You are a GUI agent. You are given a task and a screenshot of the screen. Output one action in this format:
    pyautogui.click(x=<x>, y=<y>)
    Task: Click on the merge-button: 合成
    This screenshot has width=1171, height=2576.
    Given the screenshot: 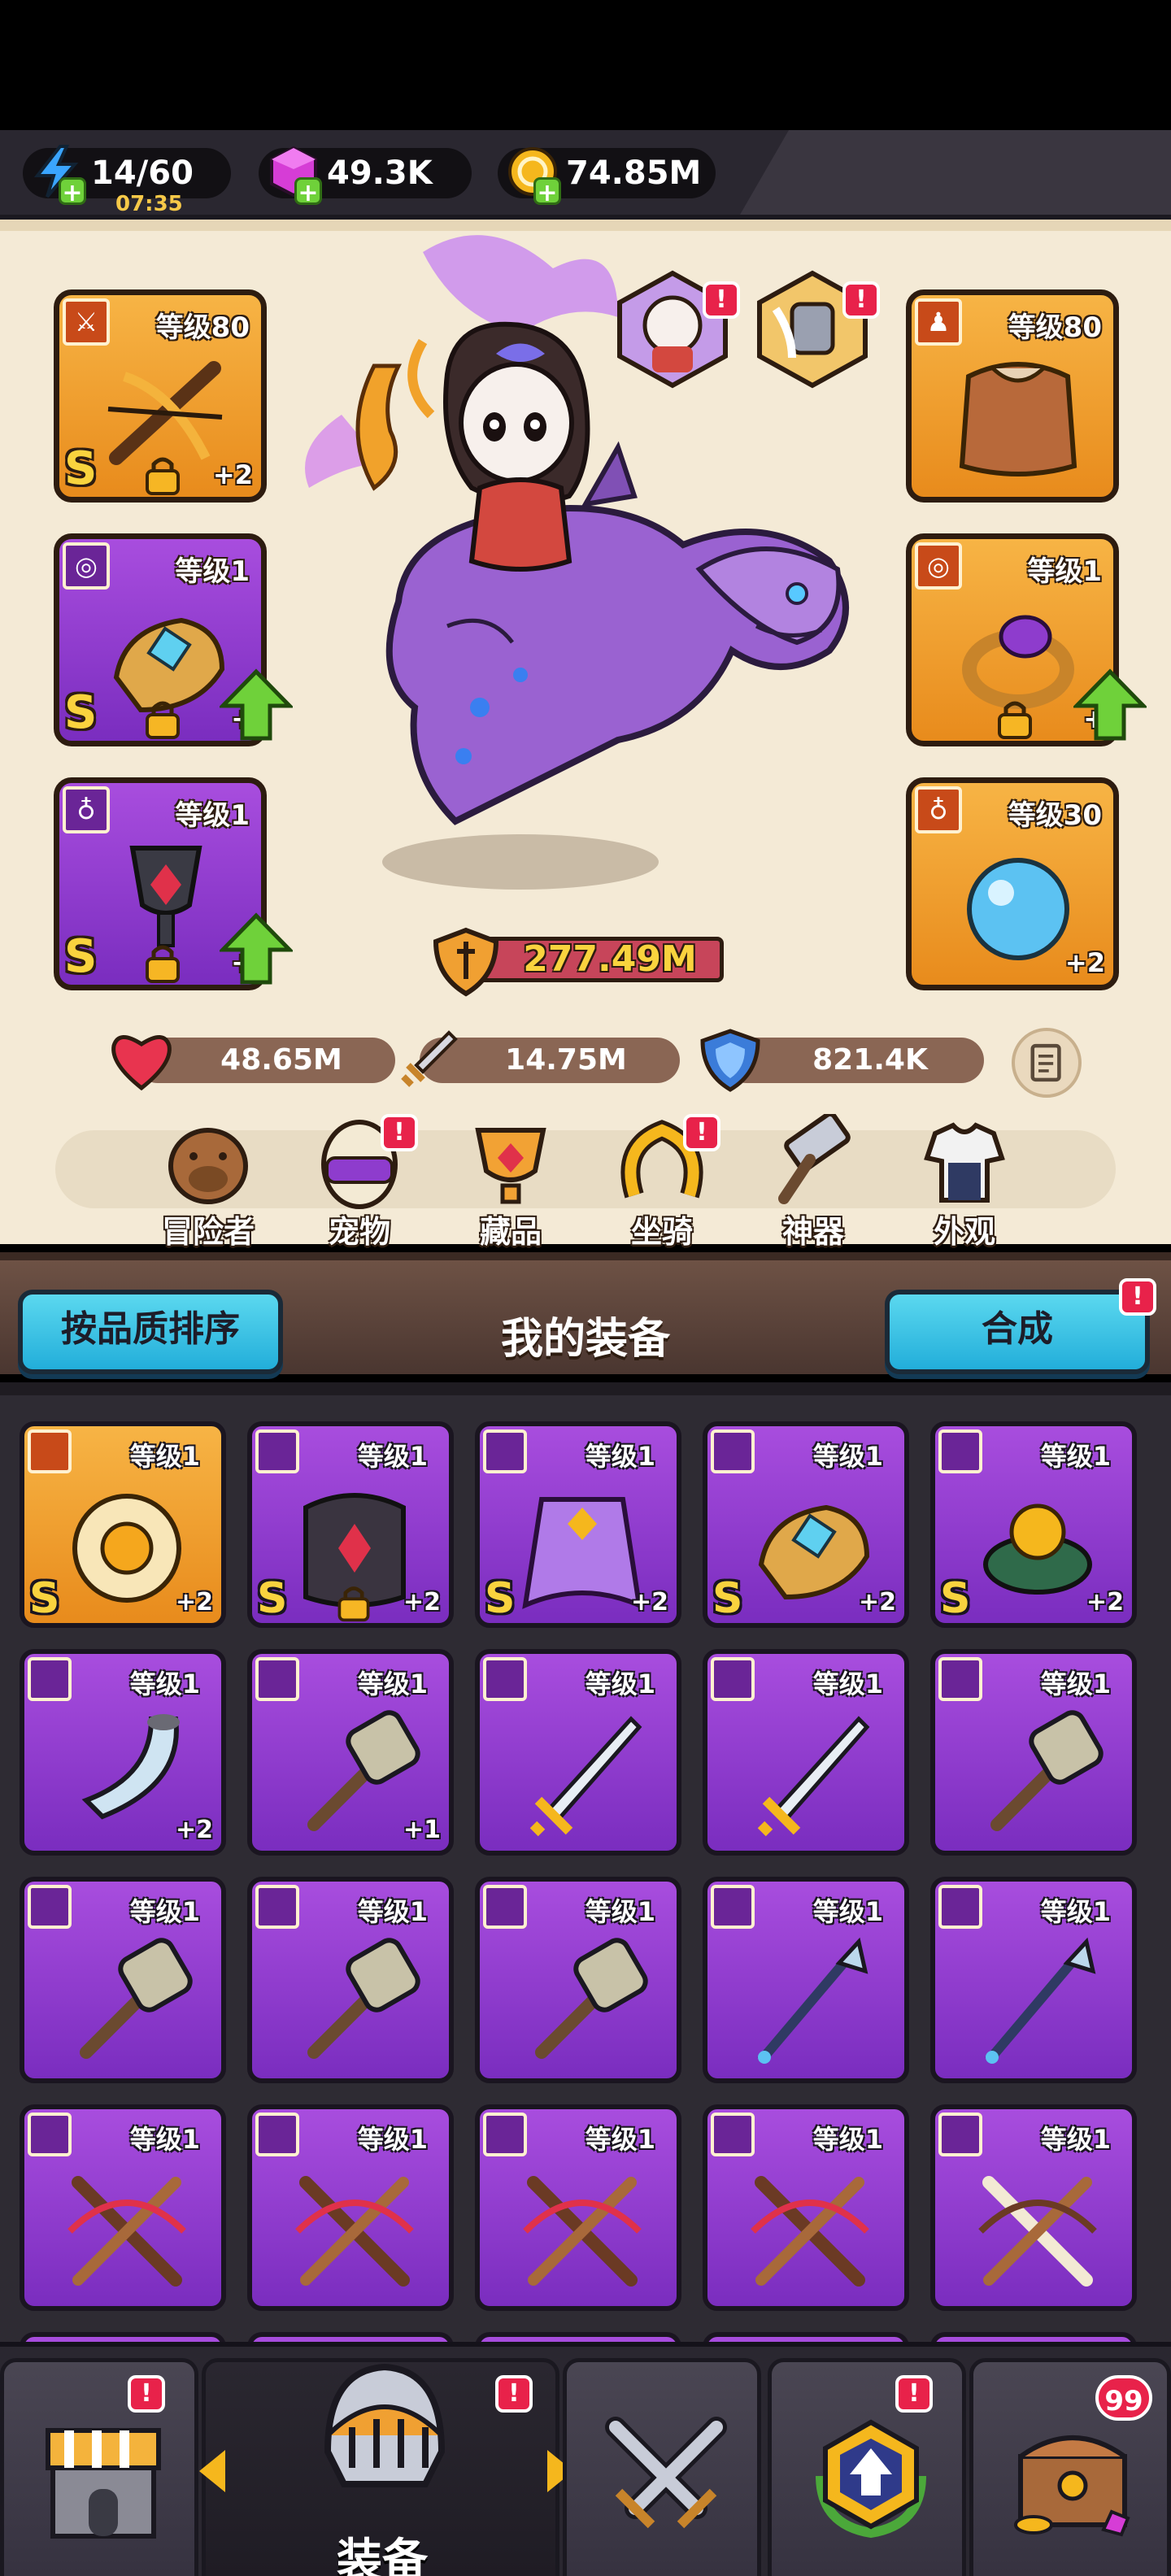 What is the action you would take?
    pyautogui.click(x=1017, y=1332)
    